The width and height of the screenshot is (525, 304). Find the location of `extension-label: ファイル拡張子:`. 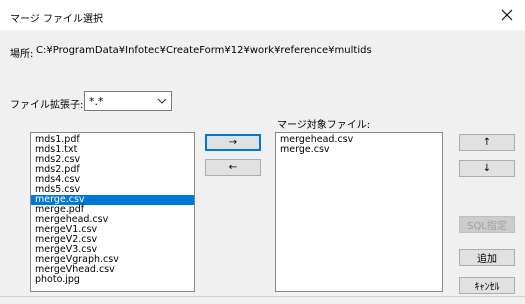

extension-label: ファイル拡張子: is located at coordinates (47, 105).